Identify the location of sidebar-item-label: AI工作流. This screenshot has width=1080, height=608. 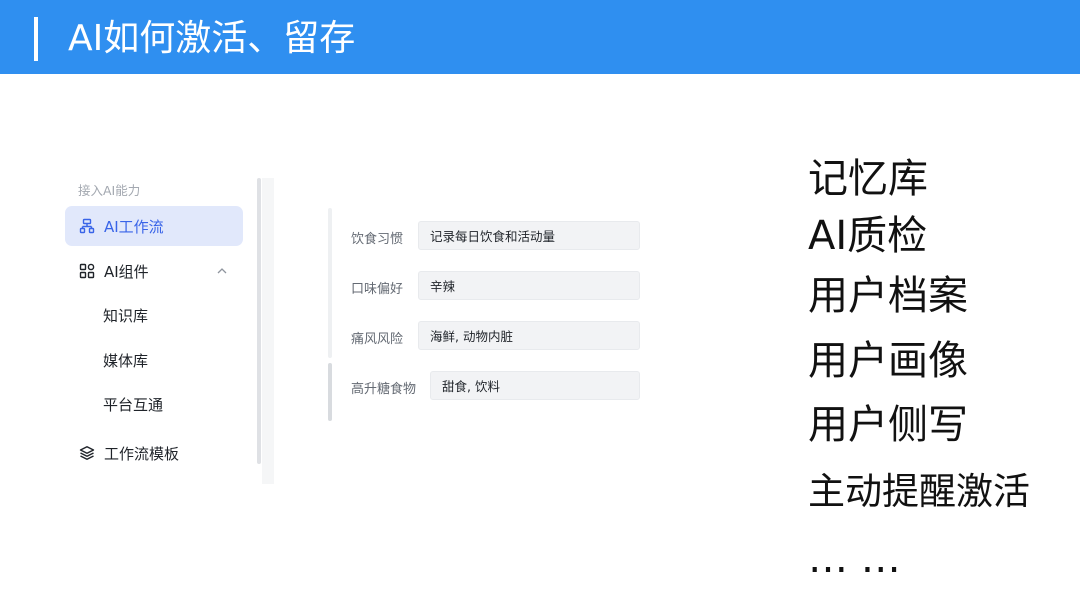
(134, 226).